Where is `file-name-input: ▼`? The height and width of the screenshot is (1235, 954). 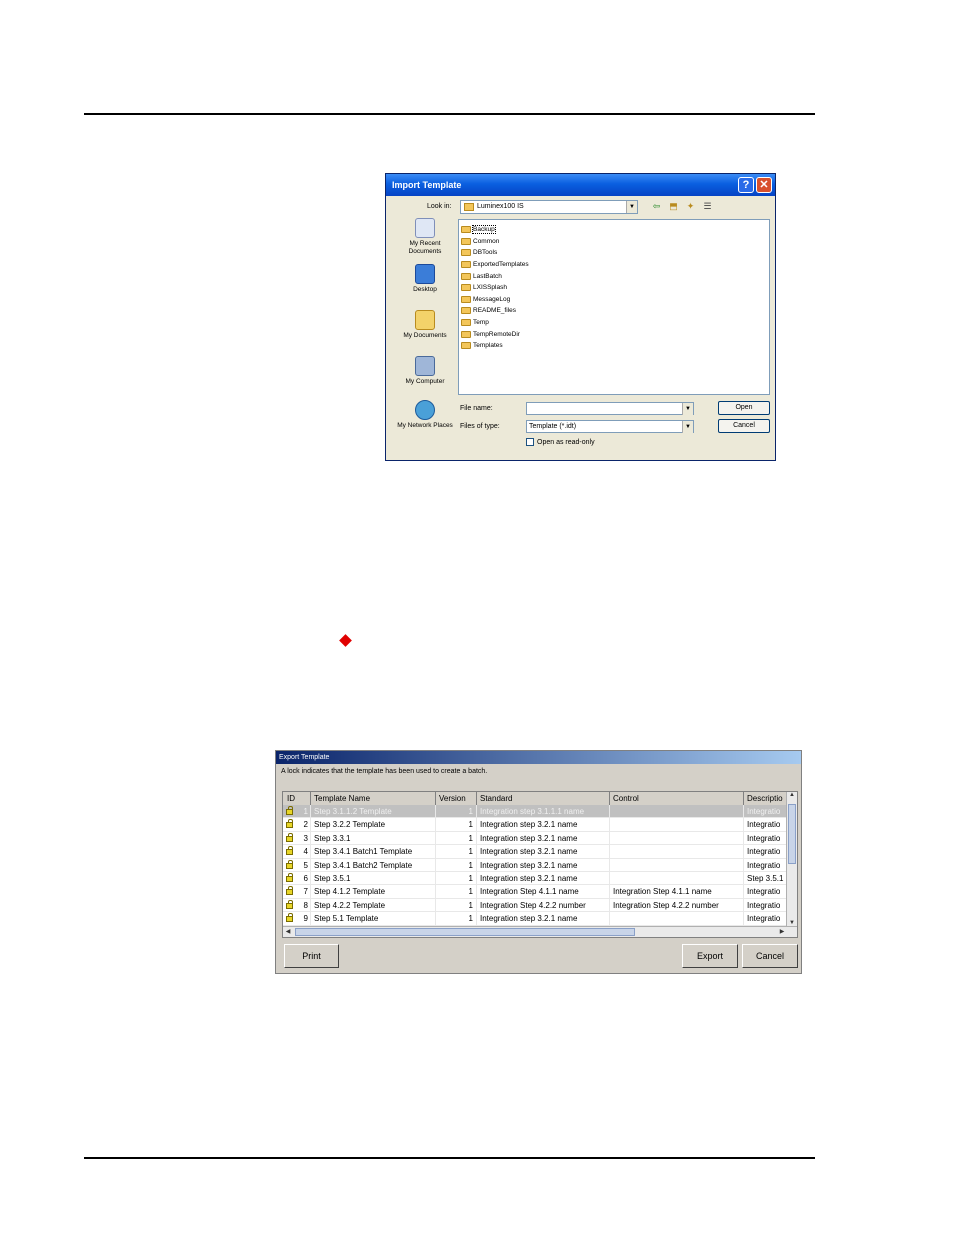
file-name-input: ▼ is located at coordinates (610, 408).